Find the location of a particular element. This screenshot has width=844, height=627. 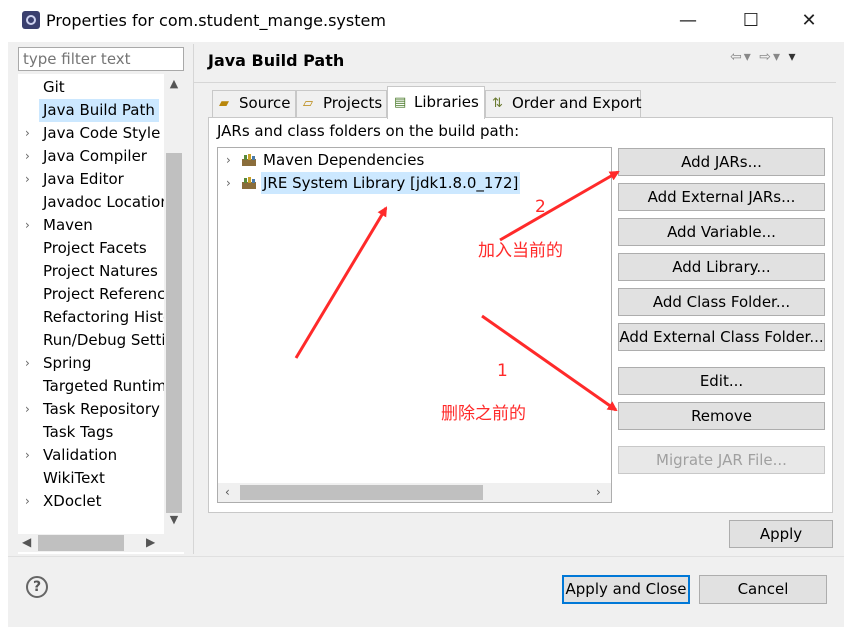

sidebar-item: › Spring is located at coordinates (101, 363).